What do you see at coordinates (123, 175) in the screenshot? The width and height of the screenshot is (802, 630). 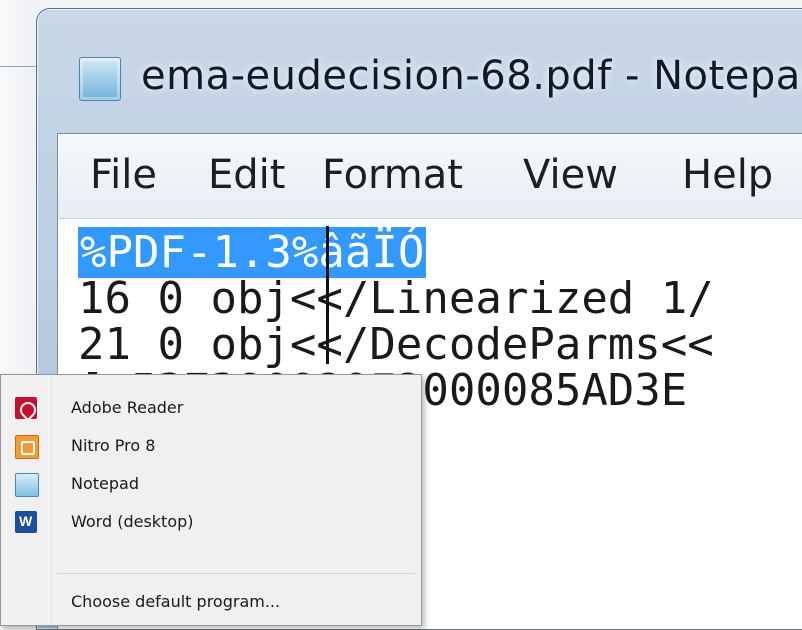 I see `menu-file: File` at bounding box center [123, 175].